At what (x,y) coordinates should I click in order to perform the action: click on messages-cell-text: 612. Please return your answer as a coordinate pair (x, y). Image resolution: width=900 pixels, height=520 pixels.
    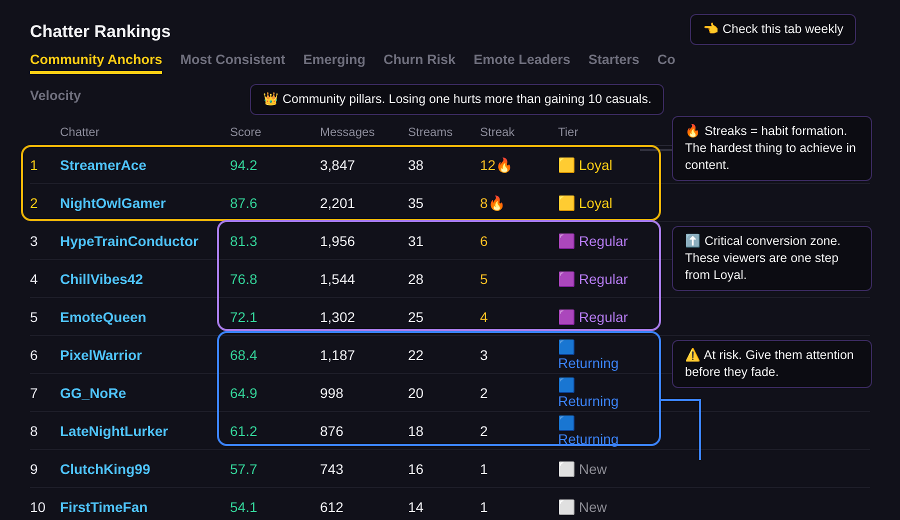
    Looking at the image, I should click on (332, 507).